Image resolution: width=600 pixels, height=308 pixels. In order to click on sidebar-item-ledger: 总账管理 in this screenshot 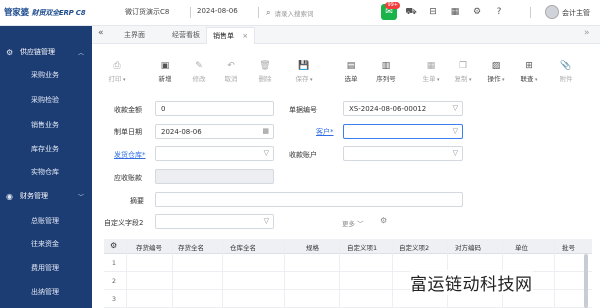, I will do `click(46, 221)`.